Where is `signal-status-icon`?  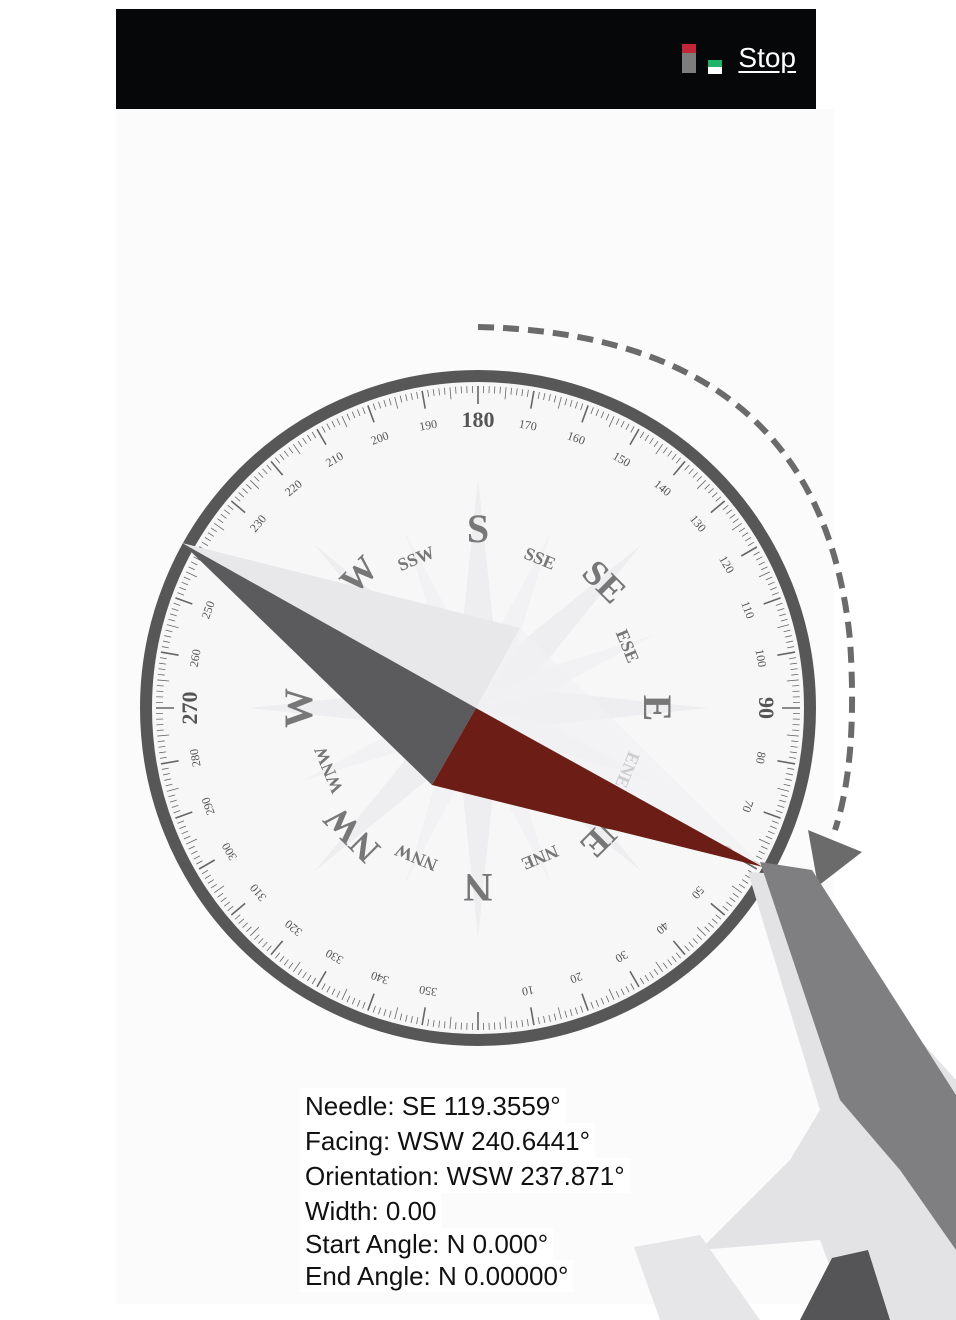 signal-status-icon is located at coordinates (702, 59).